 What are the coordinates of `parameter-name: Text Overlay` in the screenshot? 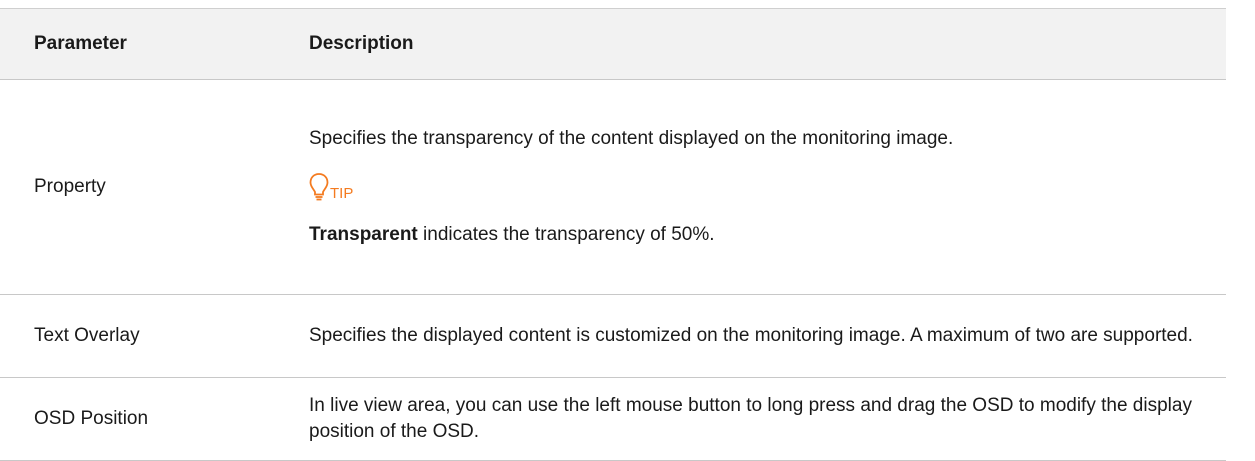 It's located at (147, 336).